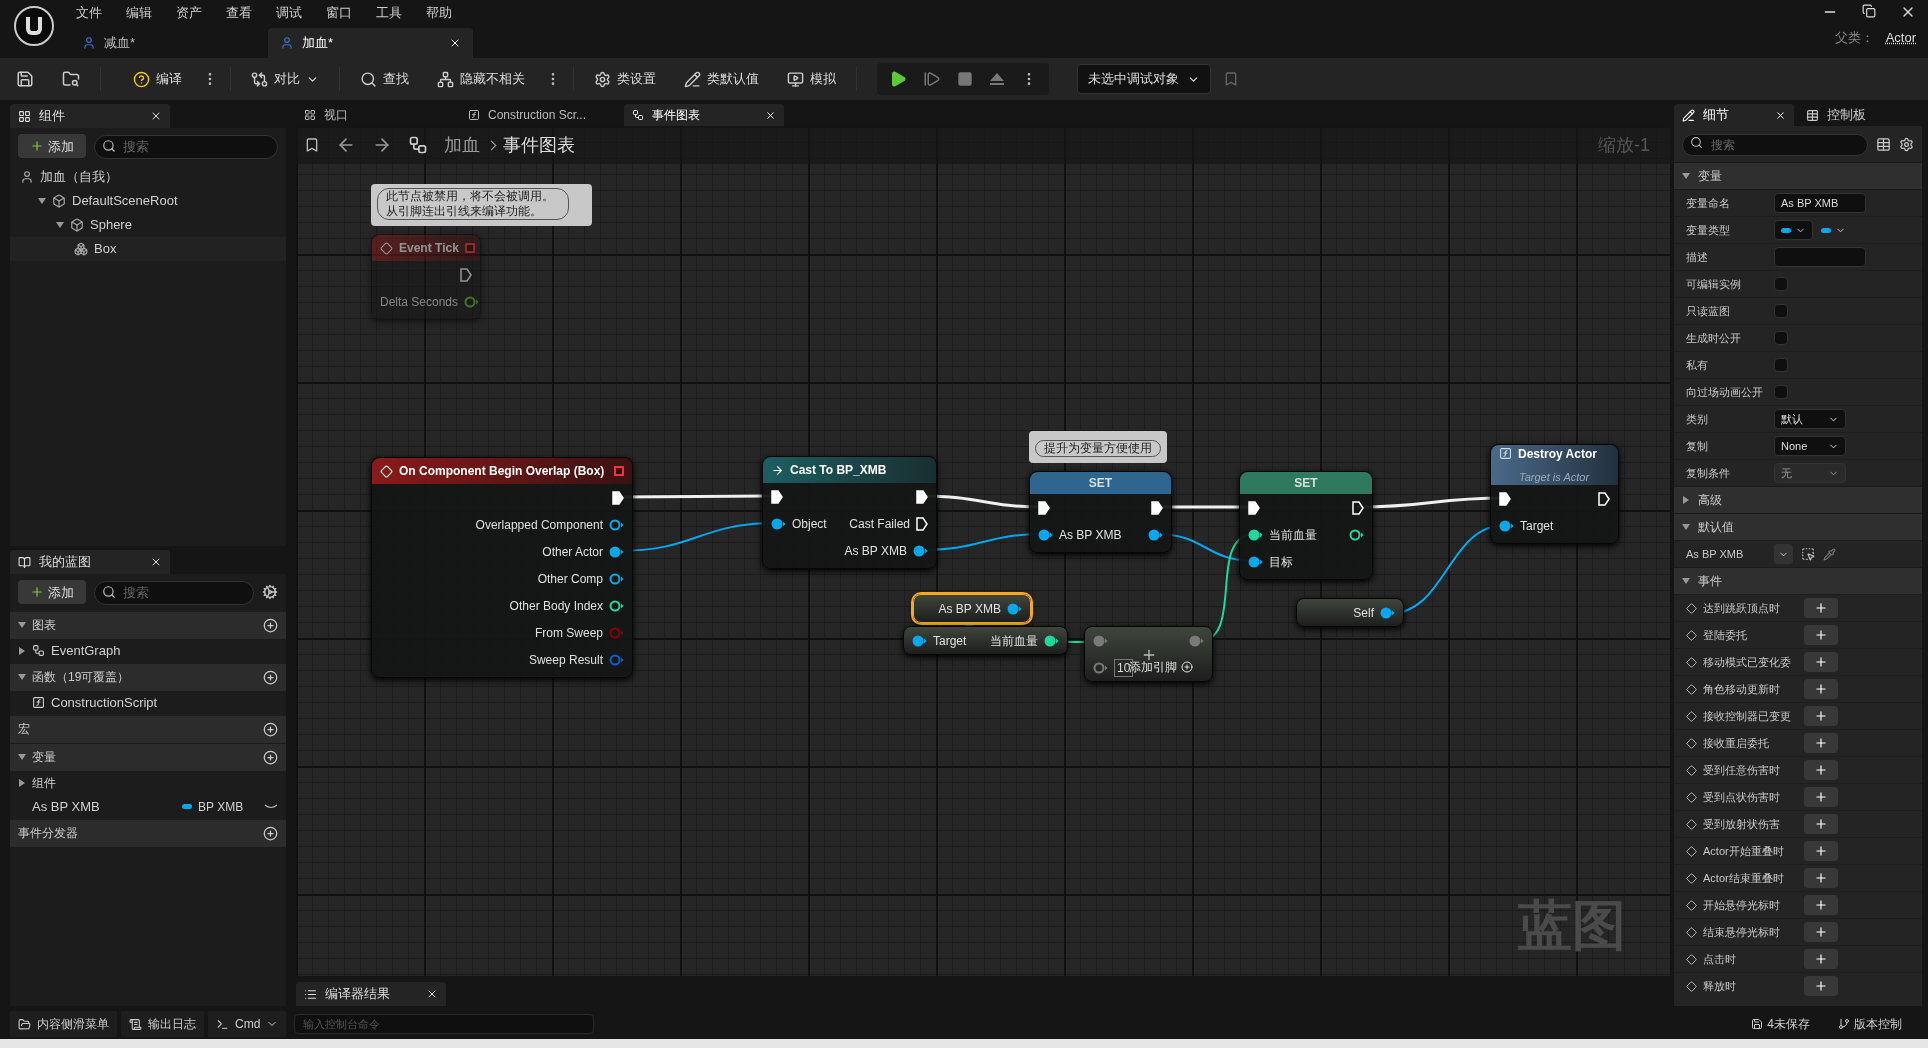 This screenshot has height=1048, width=1928. I want to click on property-label: 复制, so click(1697, 446).